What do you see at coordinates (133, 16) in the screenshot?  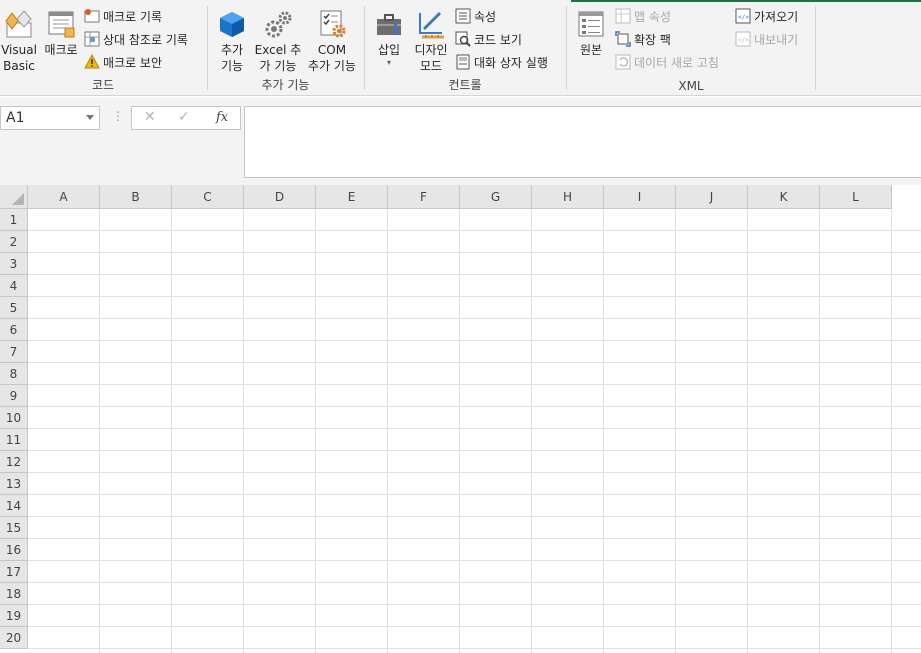 I see `record-macro-label: 매크로 기록` at bounding box center [133, 16].